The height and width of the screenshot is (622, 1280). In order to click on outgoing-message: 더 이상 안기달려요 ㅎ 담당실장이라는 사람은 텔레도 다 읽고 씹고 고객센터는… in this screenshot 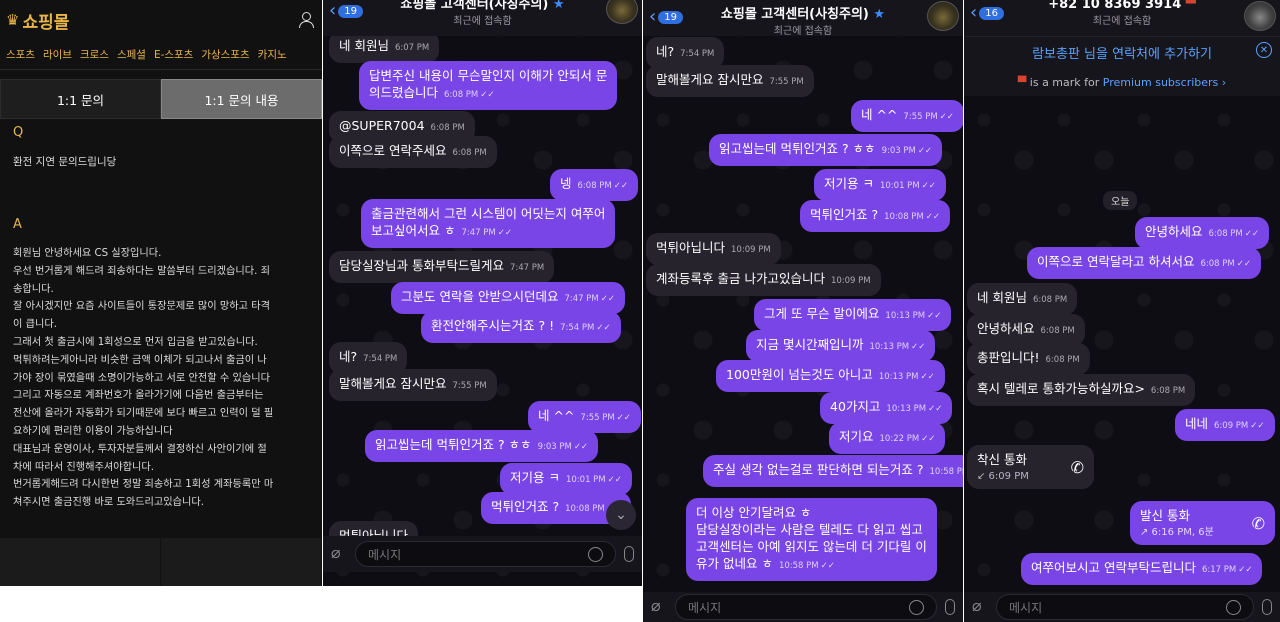, I will do `click(811, 539)`.